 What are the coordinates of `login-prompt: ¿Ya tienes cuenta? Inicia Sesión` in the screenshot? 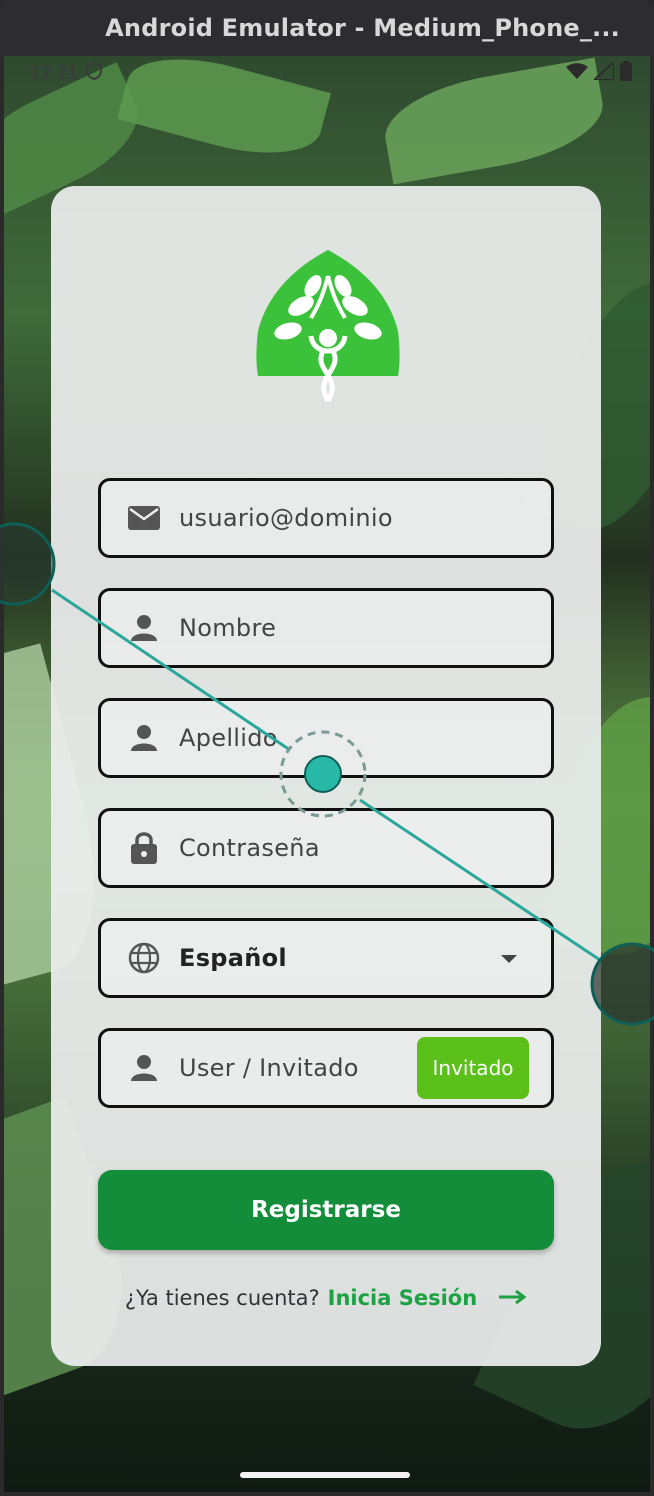 It's located at (326, 1298).